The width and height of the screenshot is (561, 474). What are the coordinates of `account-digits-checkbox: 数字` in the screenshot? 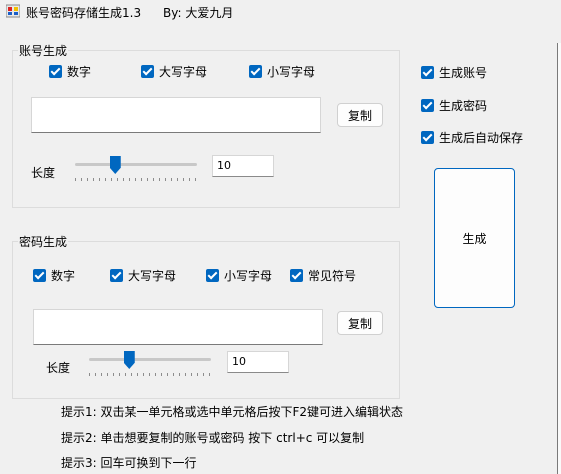 It's located at (70, 71).